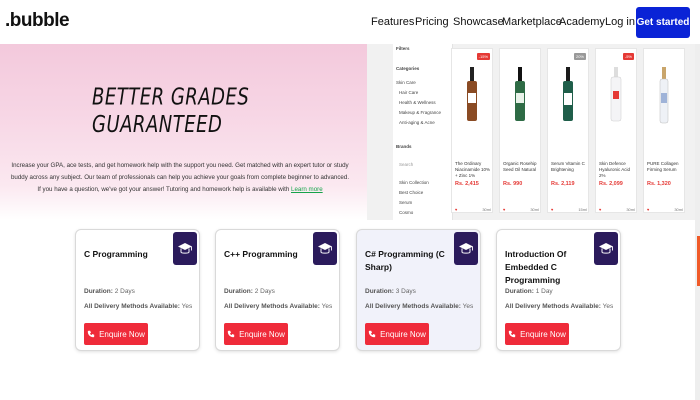  What do you see at coordinates (390, 291) in the screenshot?
I see `course-duration: Duration: 3 Days` at bounding box center [390, 291].